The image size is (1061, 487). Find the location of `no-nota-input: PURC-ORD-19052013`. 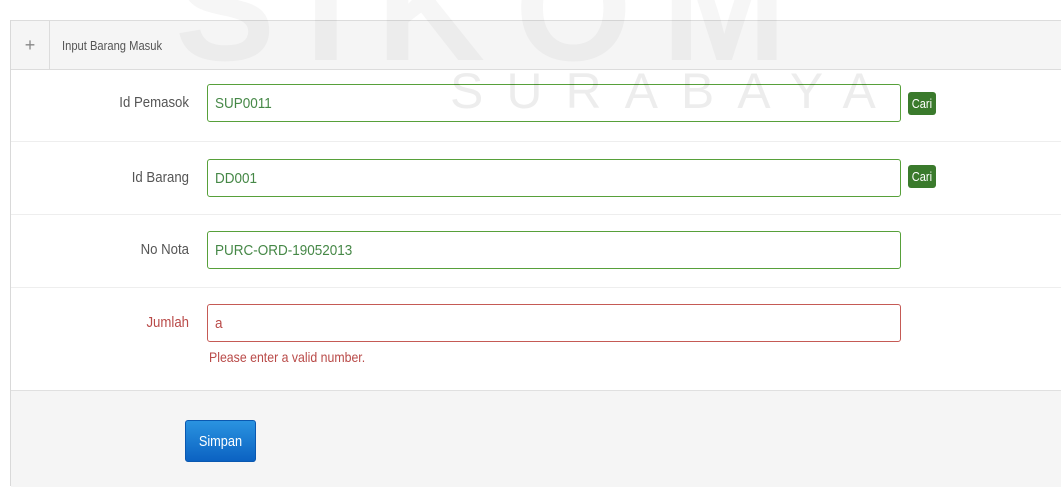

no-nota-input: PURC-ORD-19052013 is located at coordinates (554, 250).